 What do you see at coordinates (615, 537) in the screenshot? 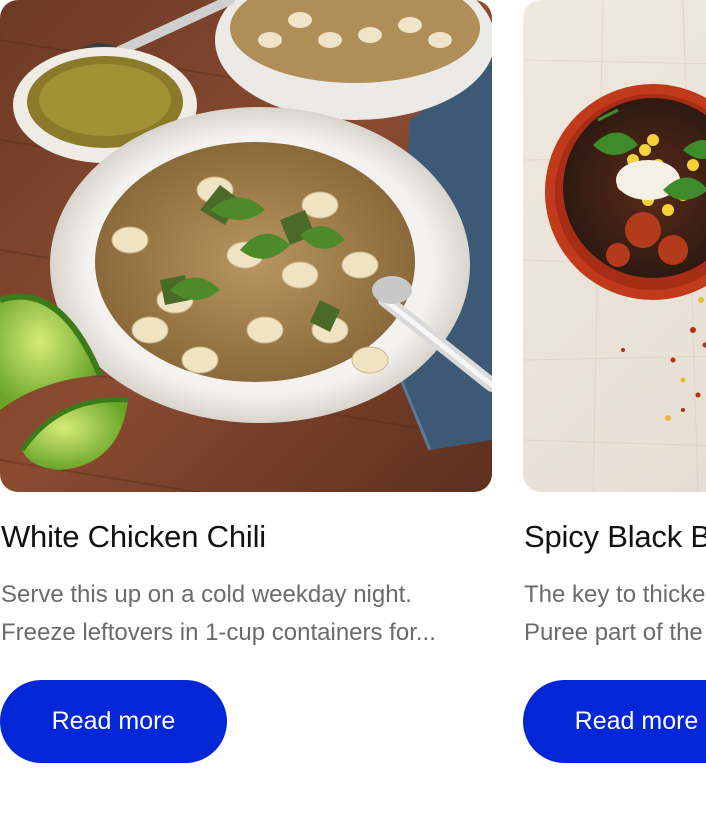
I see `recipe-title: Spicy Black Bean Soup` at bounding box center [615, 537].